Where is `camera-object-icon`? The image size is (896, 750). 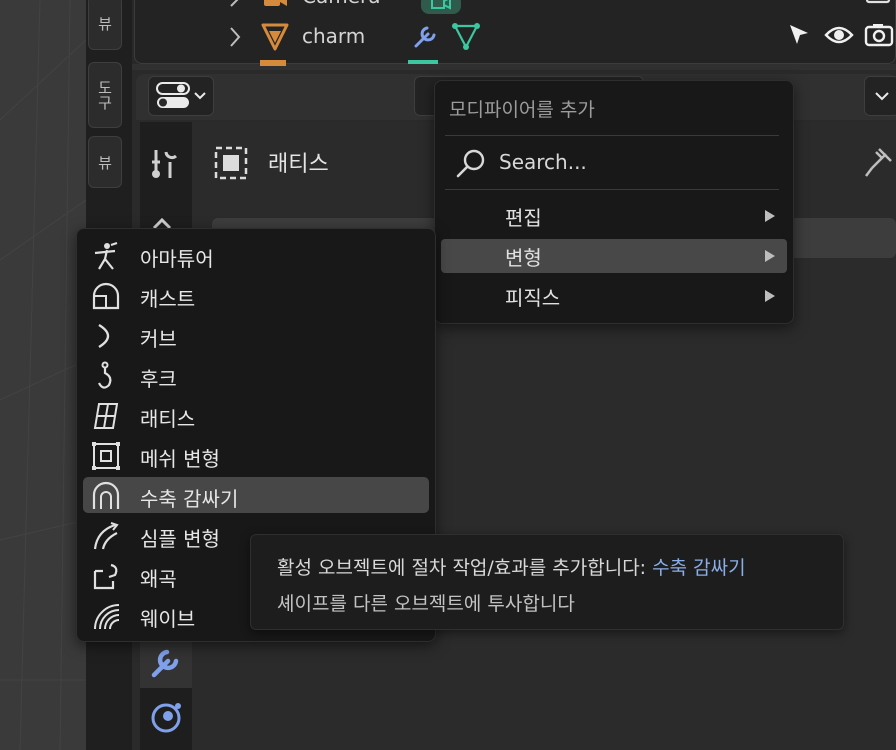
camera-object-icon is located at coordinates (275, 3).